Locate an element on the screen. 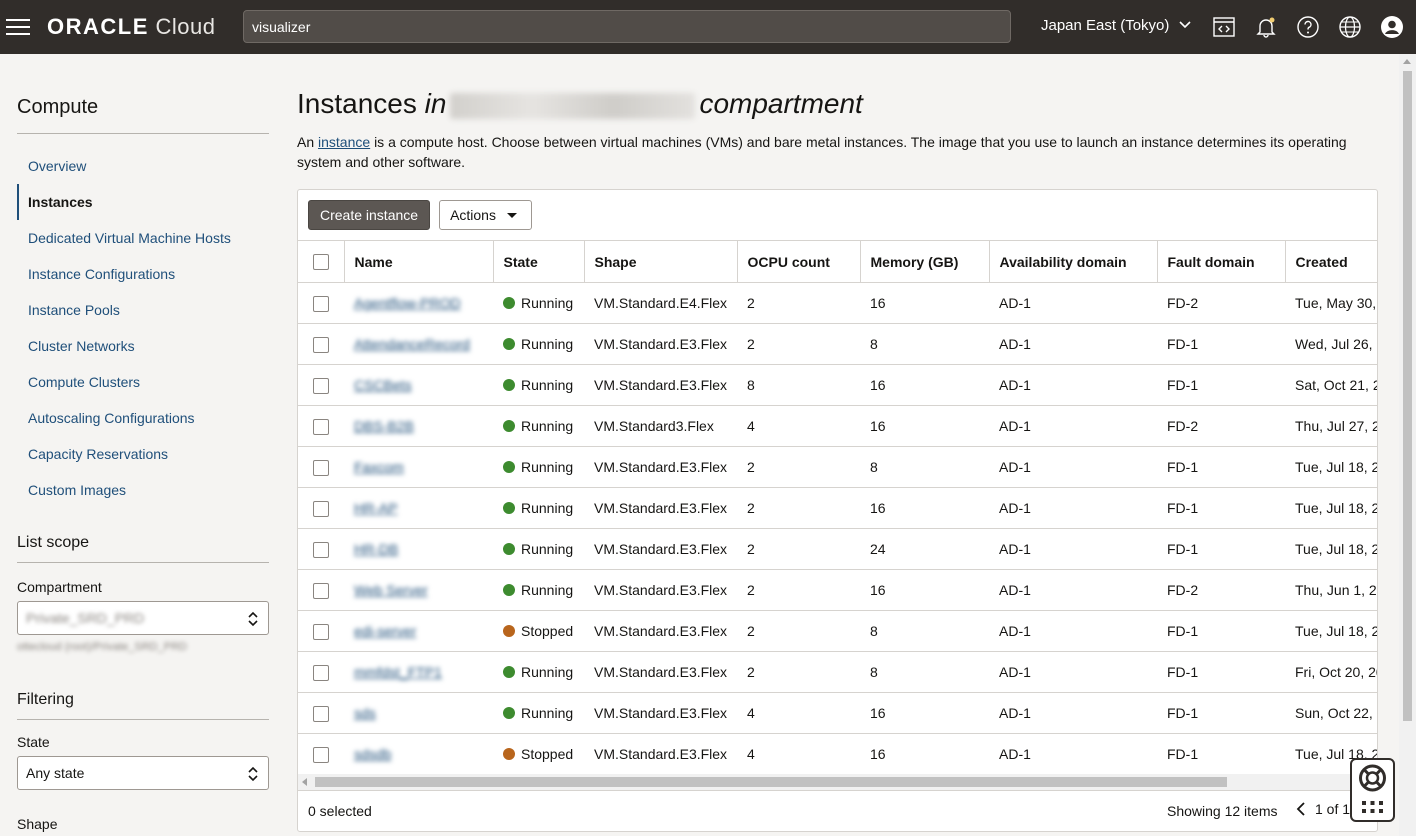 This screenshot has width=1416, height=836. actions-label: Actions is located at coordinates (473, 215).